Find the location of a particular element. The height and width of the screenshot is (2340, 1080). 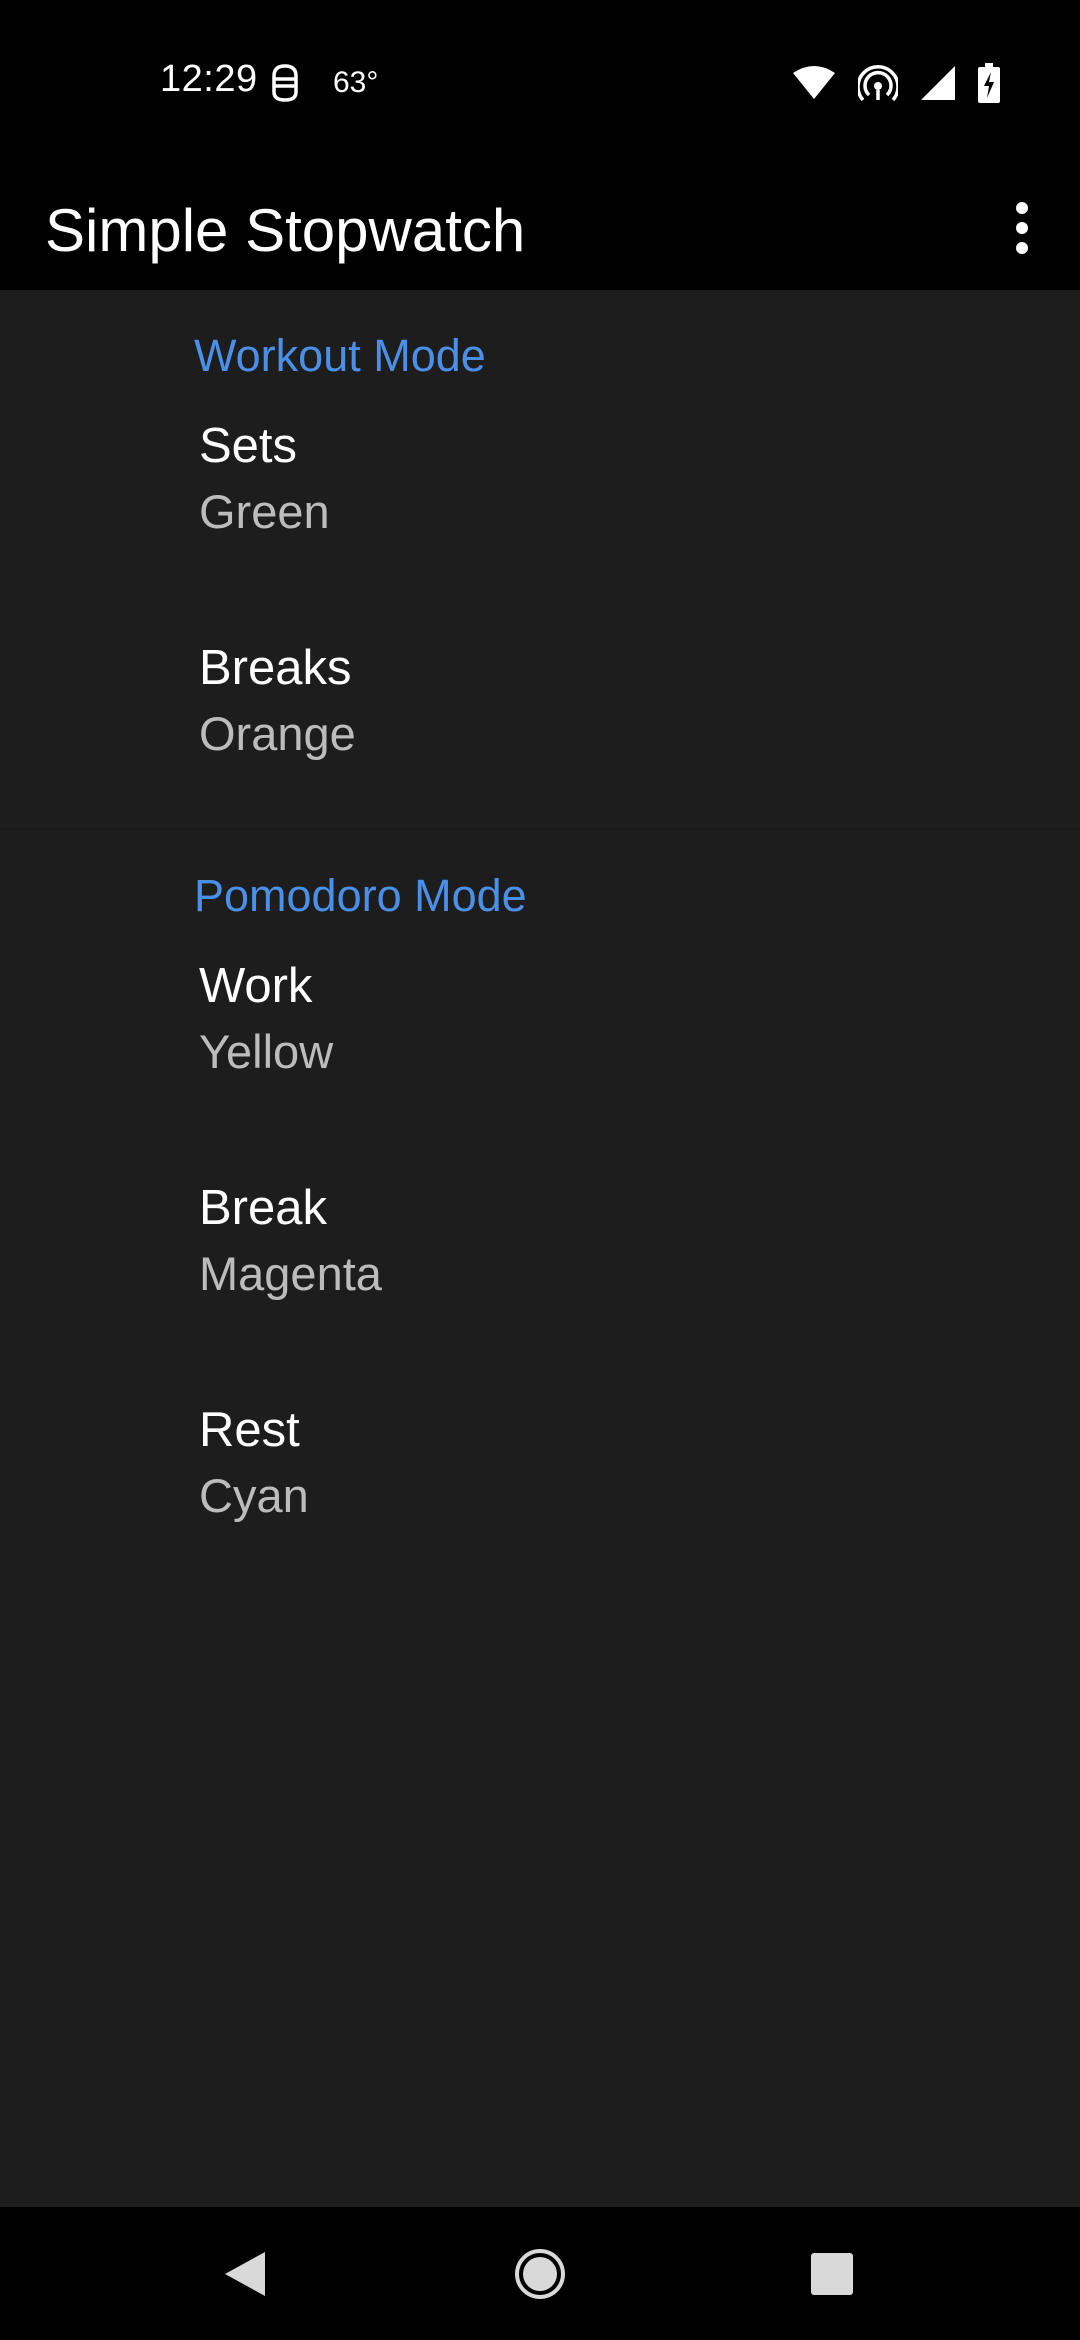

preference-title: Sets is located at coordinates (248, 446).